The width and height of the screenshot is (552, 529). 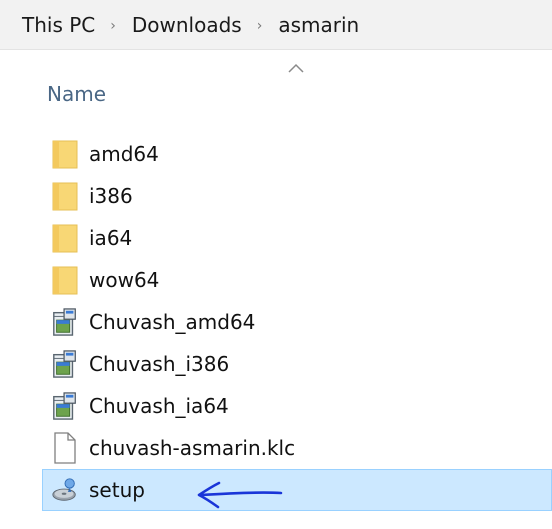 I want to click on list-item-label: Chuvash_amd64, so click(x=172, y=322).